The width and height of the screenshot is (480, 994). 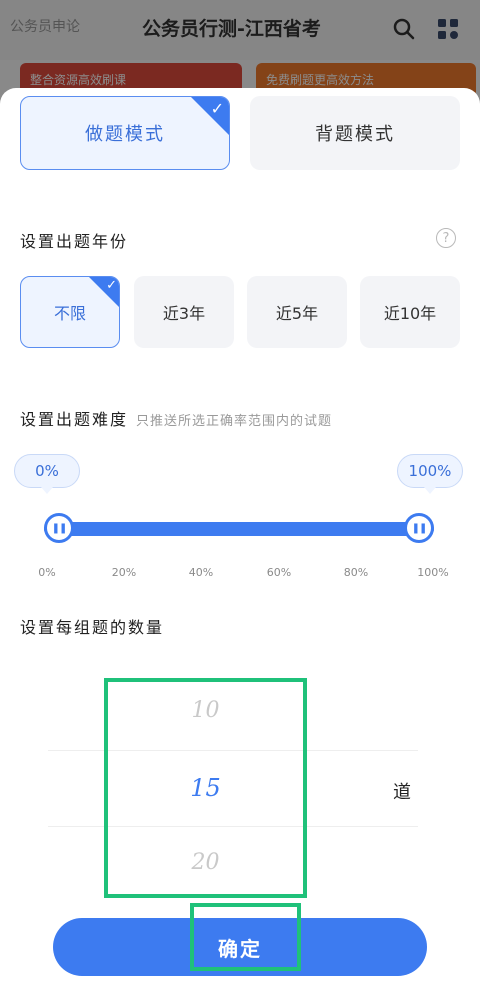 I want to click on year-option-label: 不限, so click(x=69, y=313).